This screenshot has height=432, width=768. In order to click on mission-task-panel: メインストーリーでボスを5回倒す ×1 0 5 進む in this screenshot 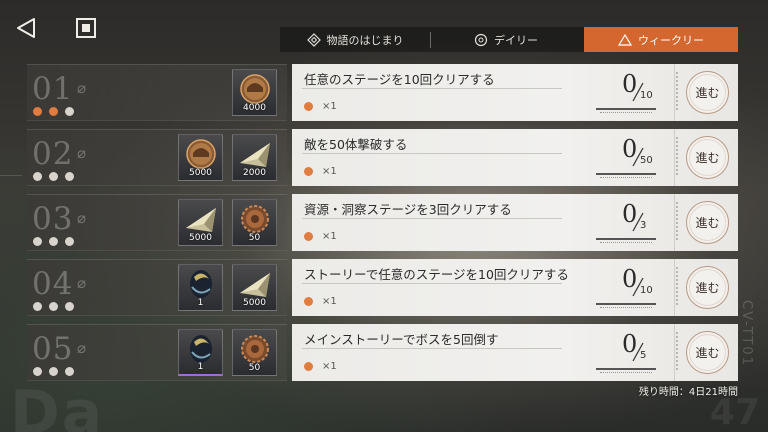, I will do `click(515, 352)`.